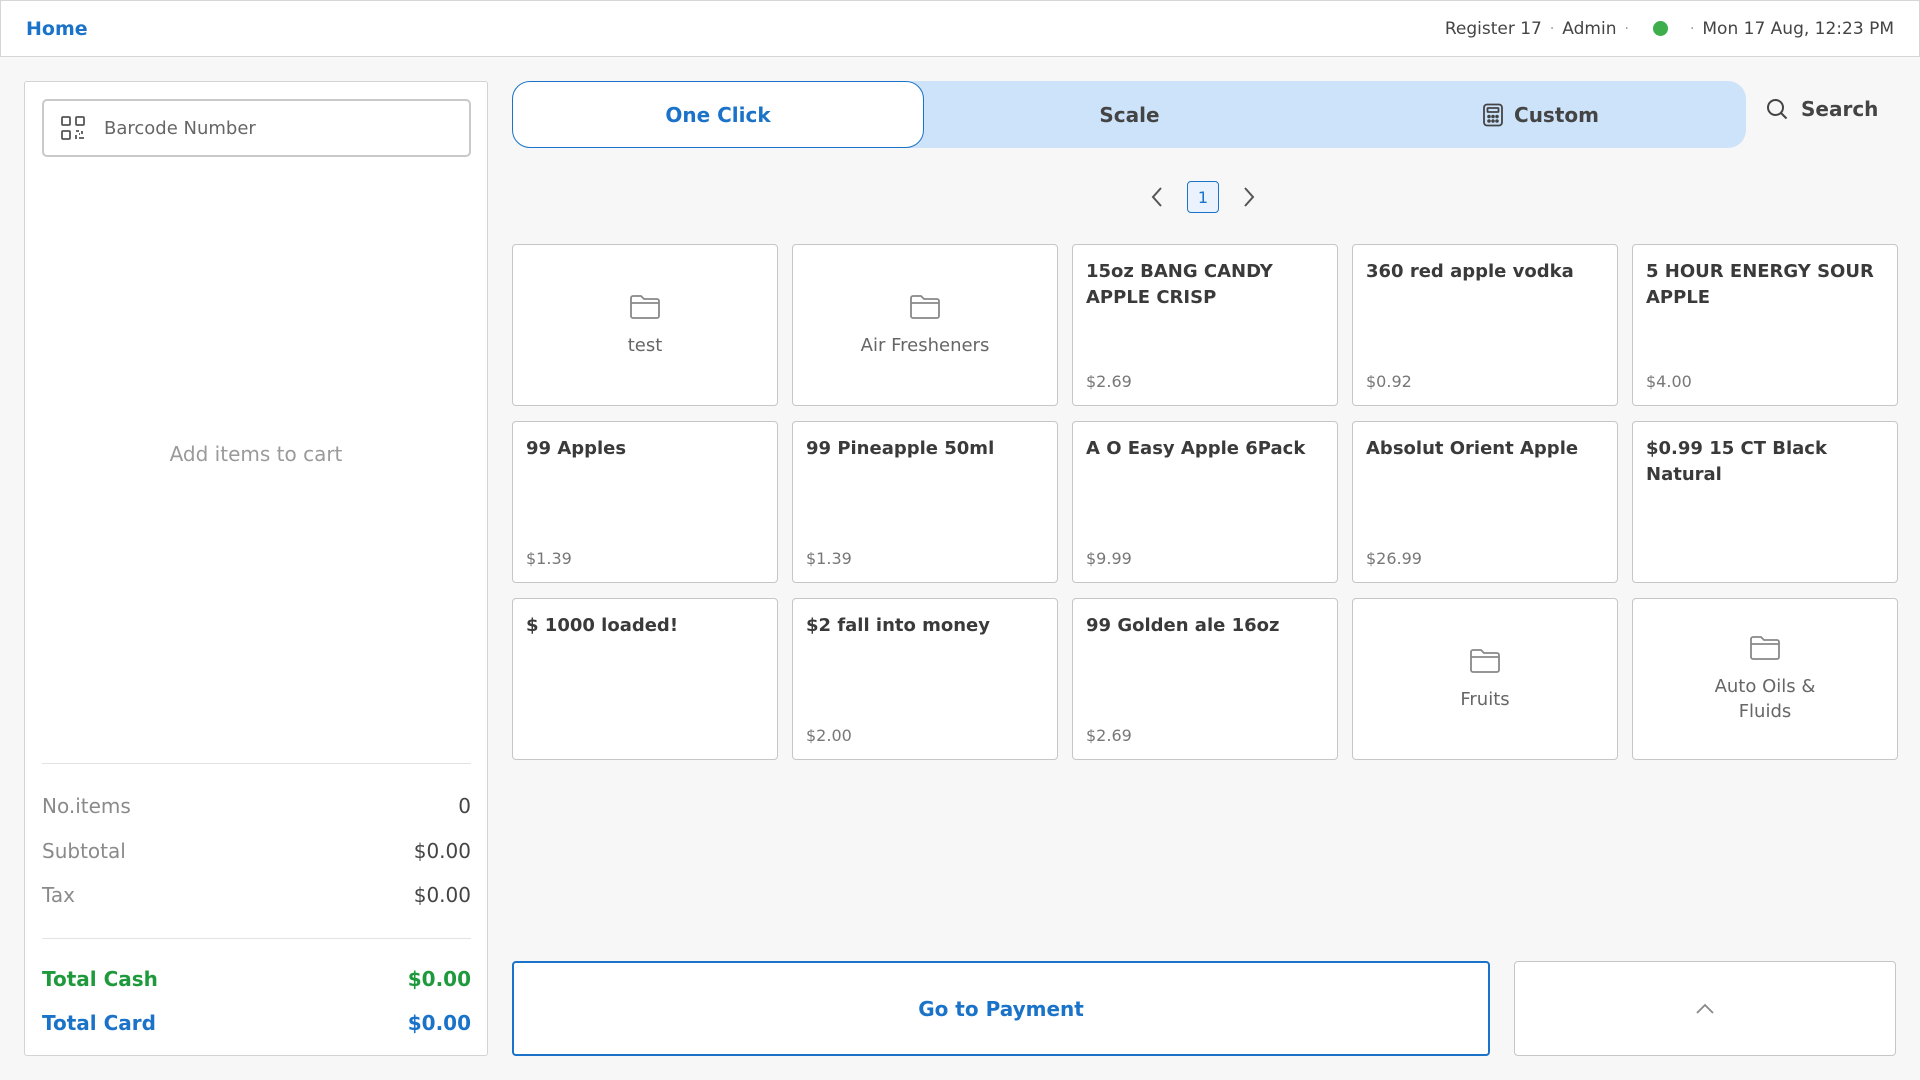 The width and height of the screenshot is (1920, 1080). What do you see at coordinates (645, 345) in the screenshot?
I see `category-name: test` at bounding box center [645, 345].